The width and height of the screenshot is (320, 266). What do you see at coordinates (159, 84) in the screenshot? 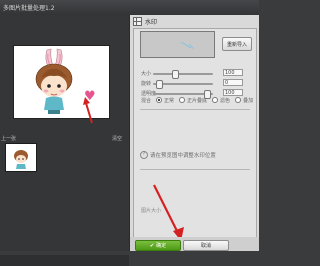
I see `slider-rotate-knob` at bounding box center [159, 84].